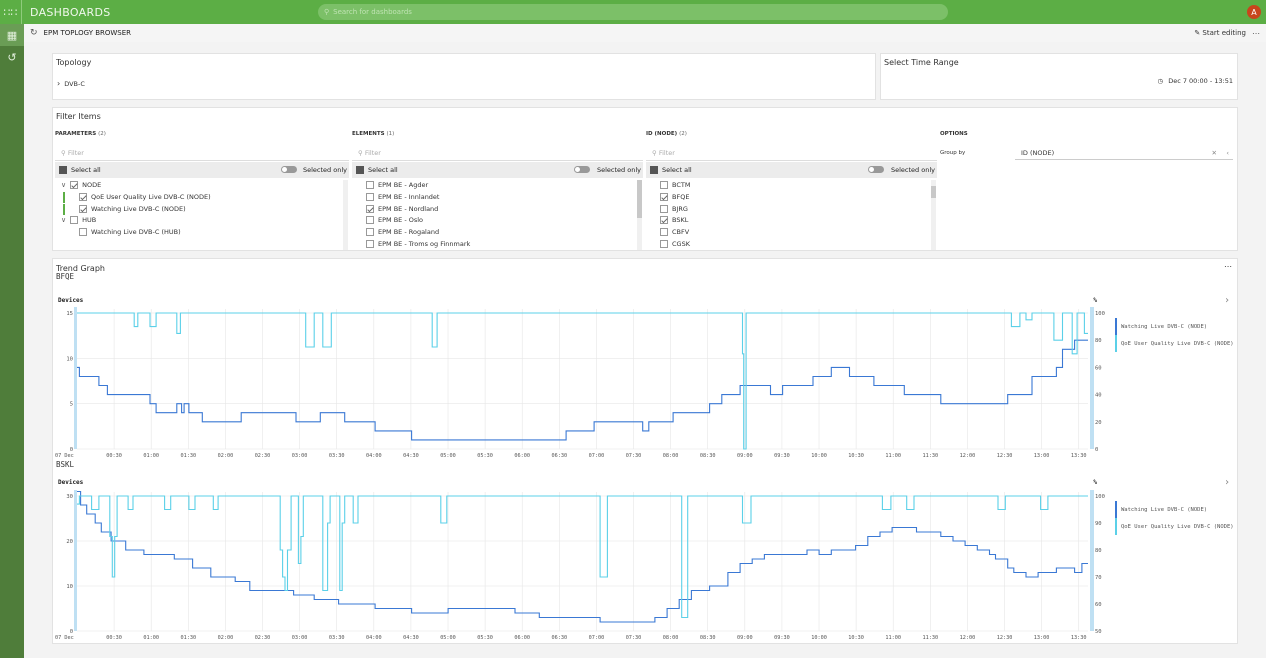 The width and height of the screenshot is (1266, 658). I want to click on list-item-label: CBFV, so click(681, 232).